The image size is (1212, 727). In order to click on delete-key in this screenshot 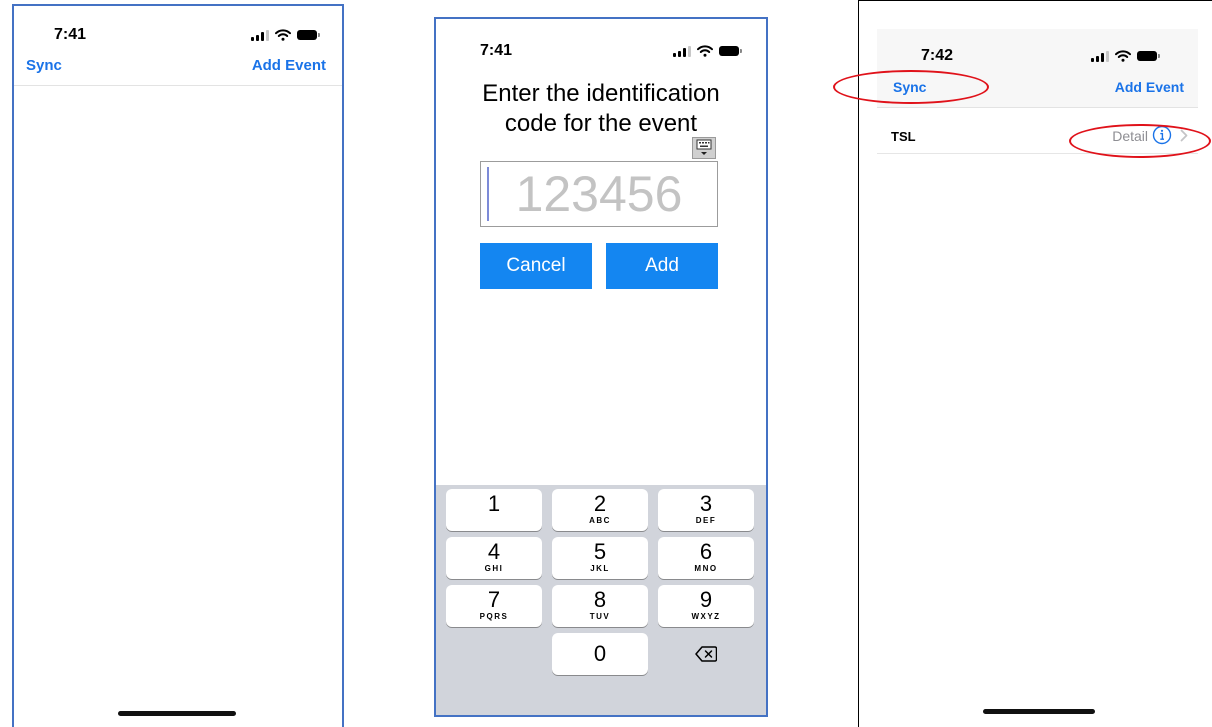, I will do `click(706, 654)`.